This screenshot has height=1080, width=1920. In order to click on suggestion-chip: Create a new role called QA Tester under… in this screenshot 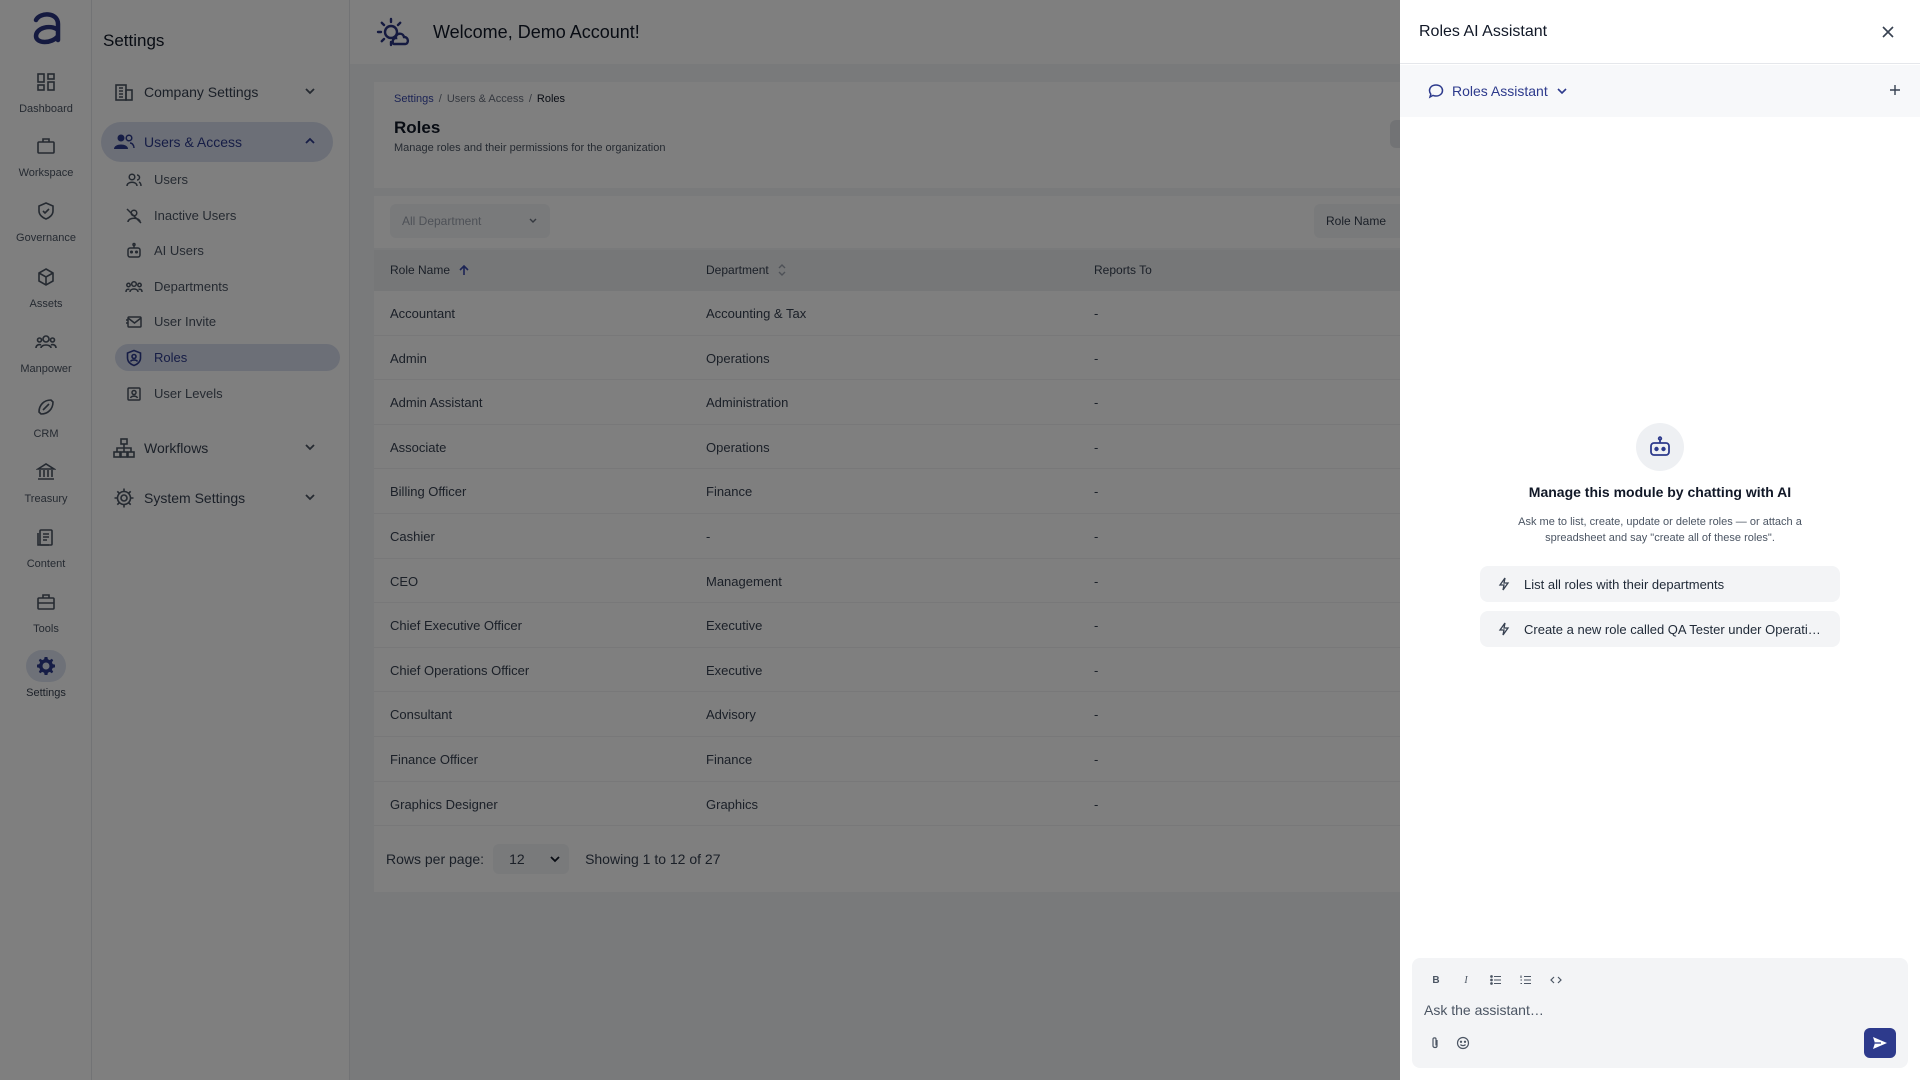, I will do `click(1660, 629)`.